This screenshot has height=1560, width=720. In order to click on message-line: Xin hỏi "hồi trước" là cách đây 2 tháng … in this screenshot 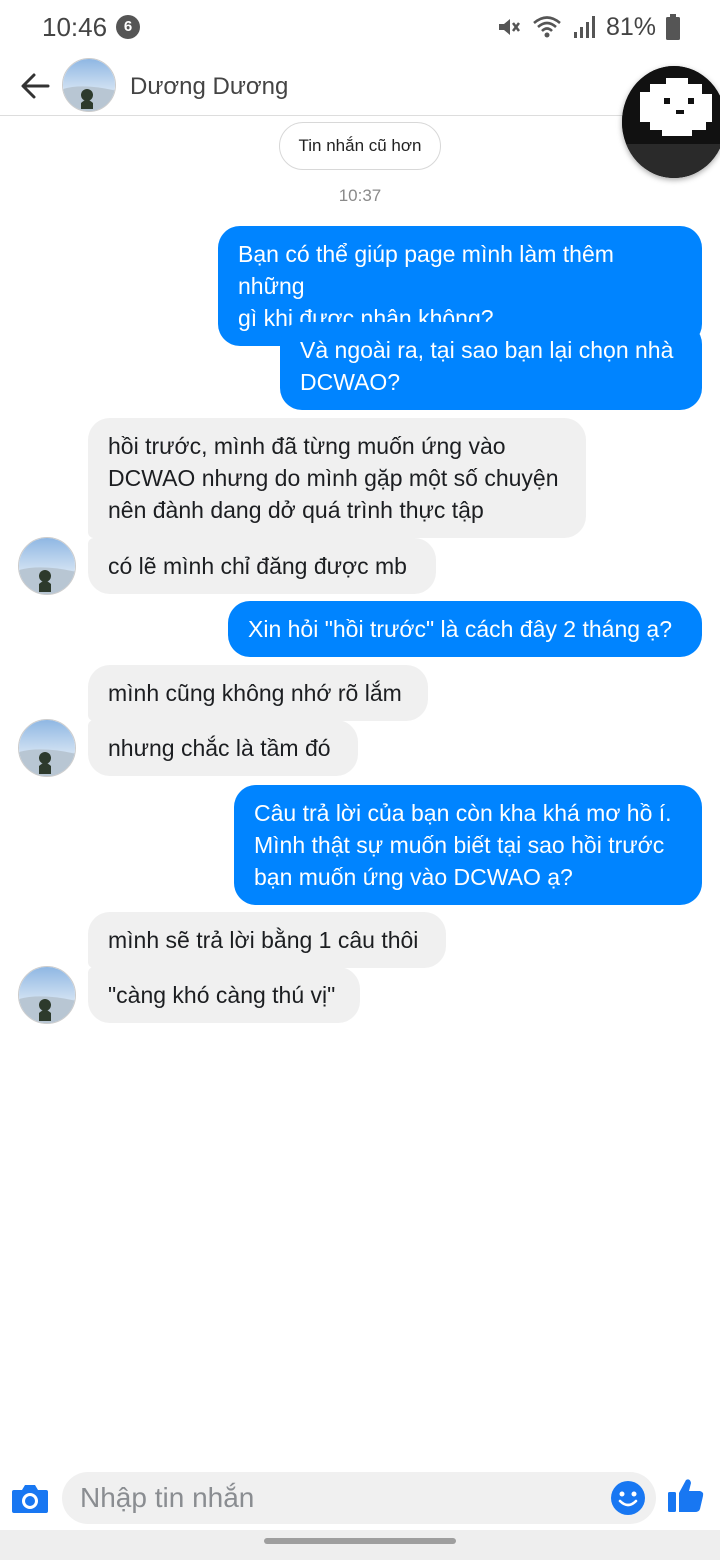, I will do `click(460, 629)`.